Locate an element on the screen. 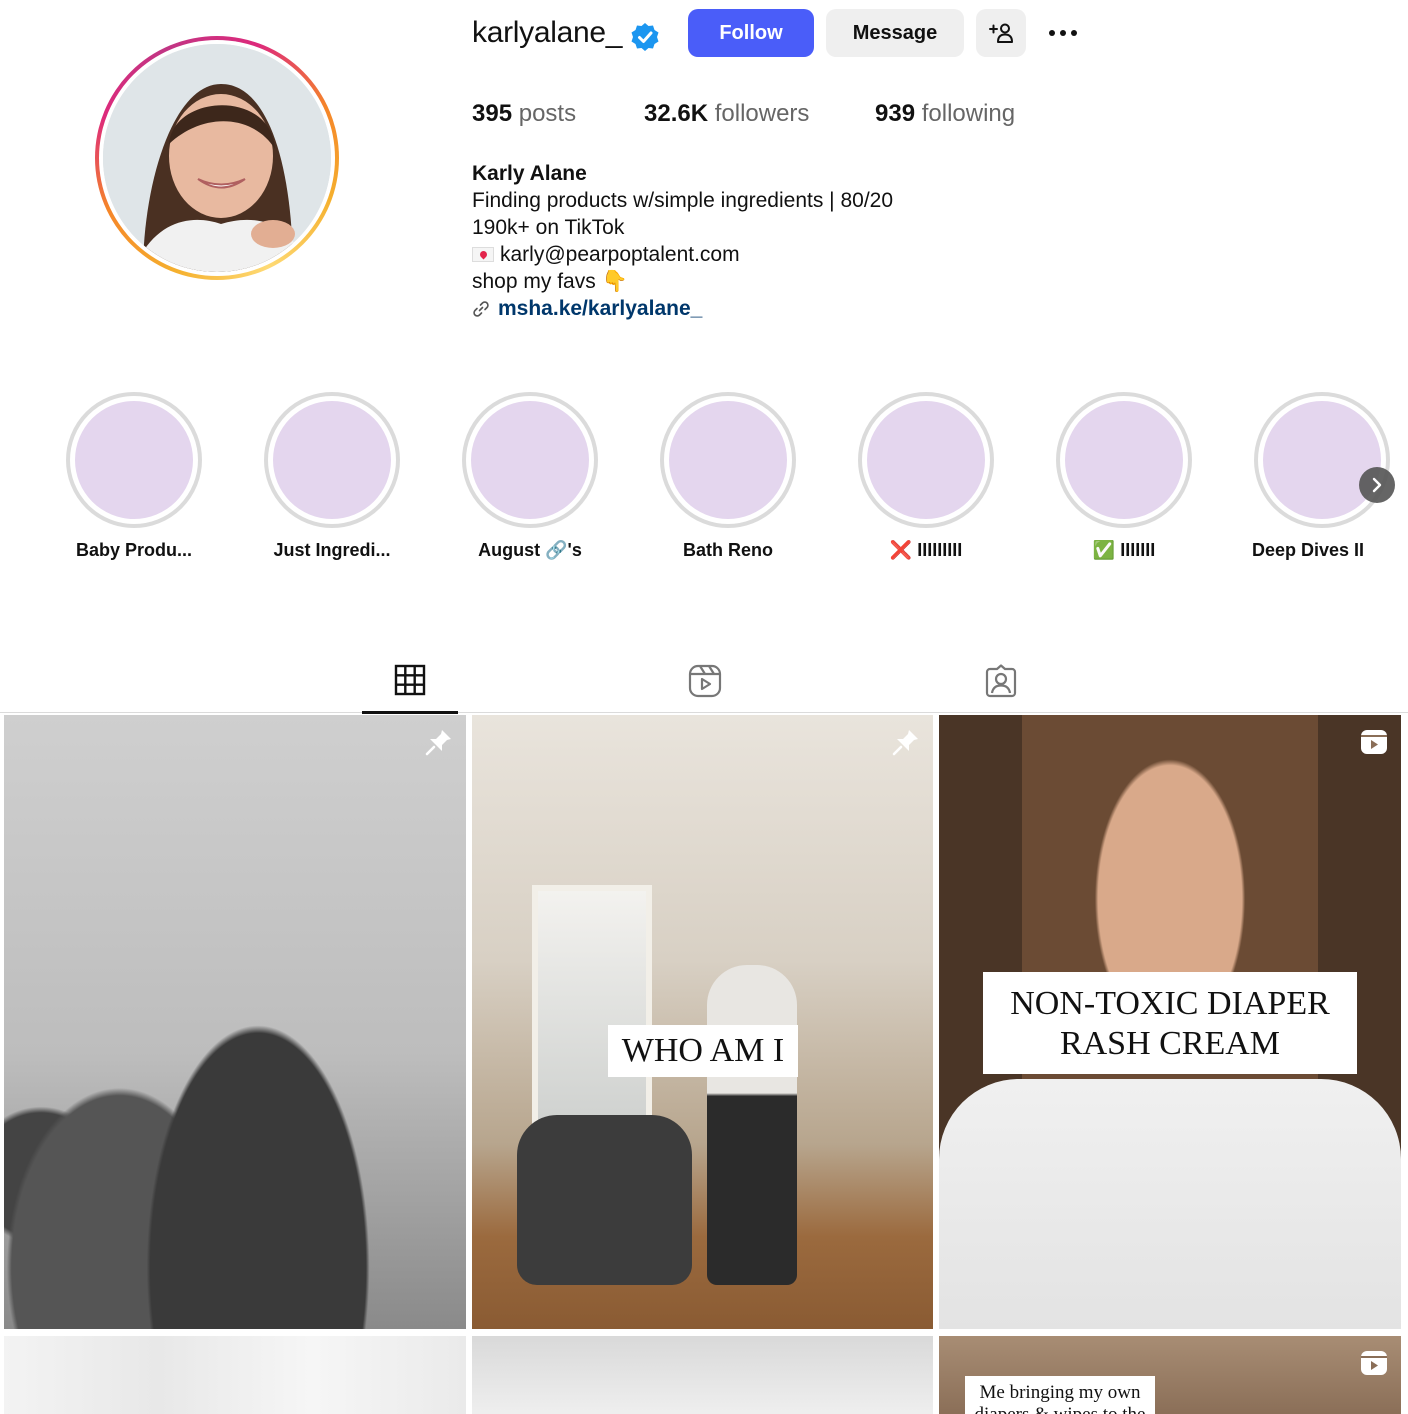 Image resolution: width=1408 pixels, height=1414 pixels. bio-line: shop my favs 👇 is located at coordinates (550, 281).